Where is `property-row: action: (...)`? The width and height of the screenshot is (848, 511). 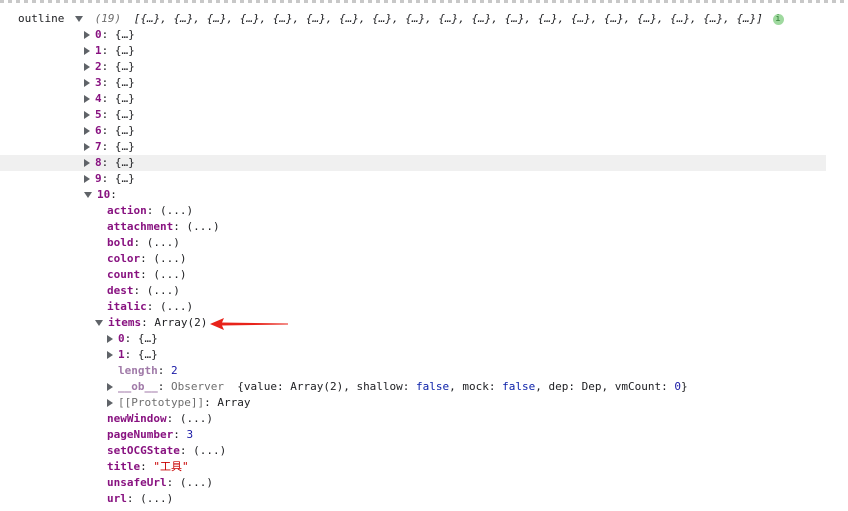 property-row: action: (...) is located at coordinates (150, 211).